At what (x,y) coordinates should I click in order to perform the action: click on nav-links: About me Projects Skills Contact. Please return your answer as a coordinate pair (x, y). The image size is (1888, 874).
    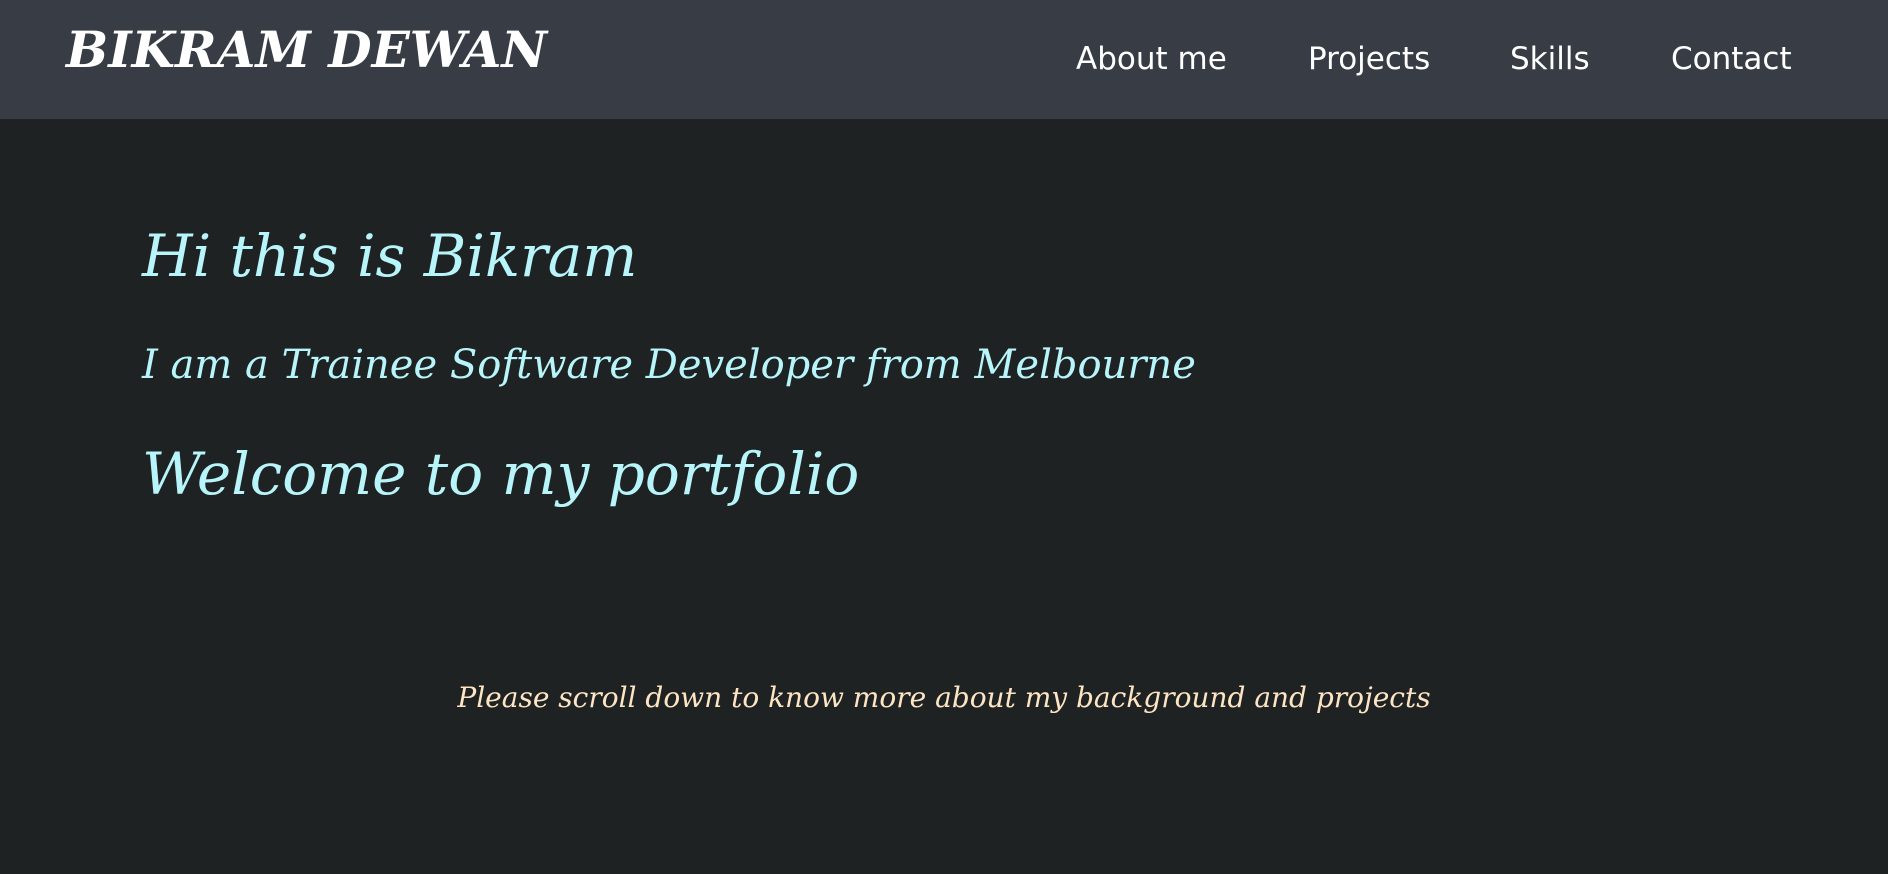
    Looking at the image, I should click on (1466, 59).